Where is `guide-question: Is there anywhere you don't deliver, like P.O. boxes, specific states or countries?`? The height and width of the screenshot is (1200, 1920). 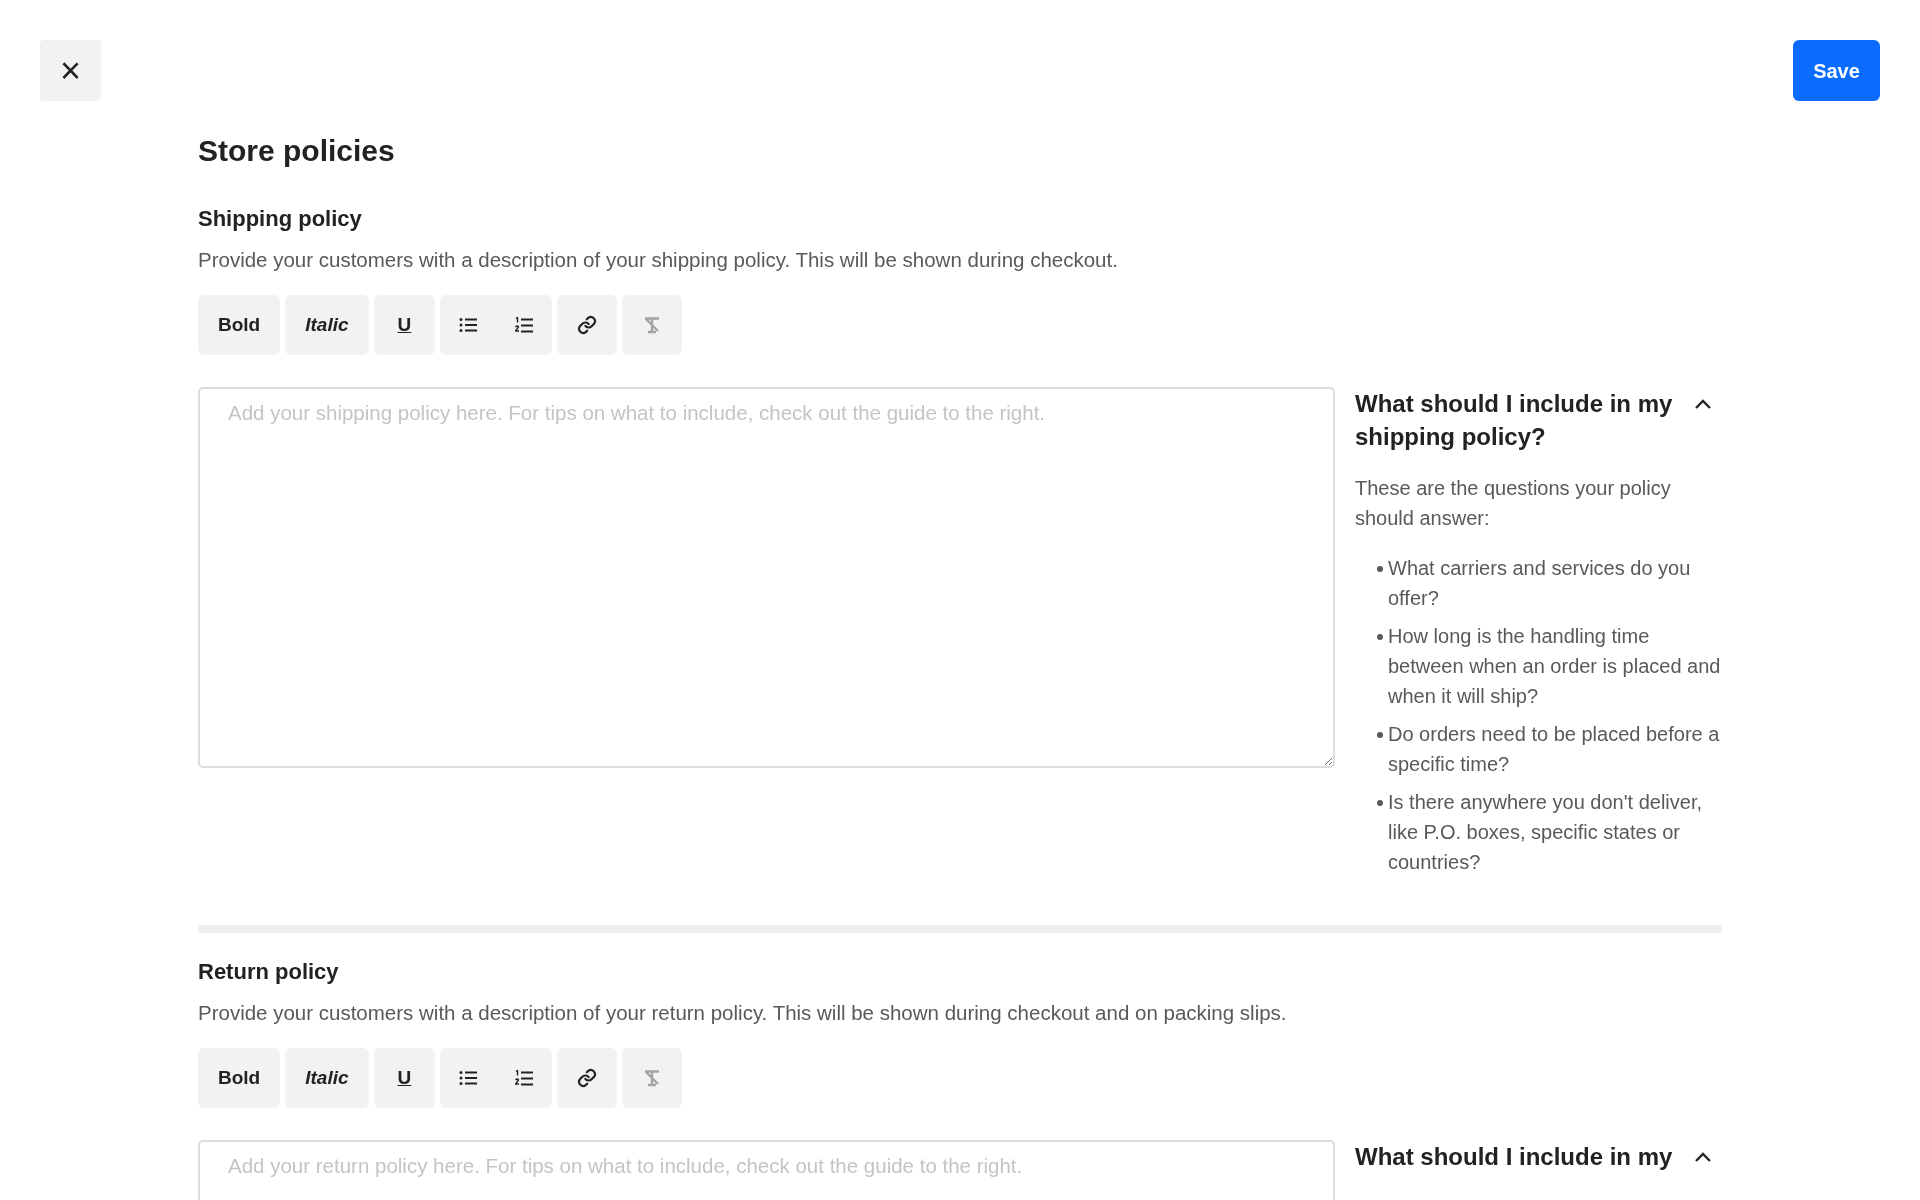 guide-question: Is there anywhere you don't deliver, like P.O. boxes, specific states or countries? is located at coordinates (1545, 832).